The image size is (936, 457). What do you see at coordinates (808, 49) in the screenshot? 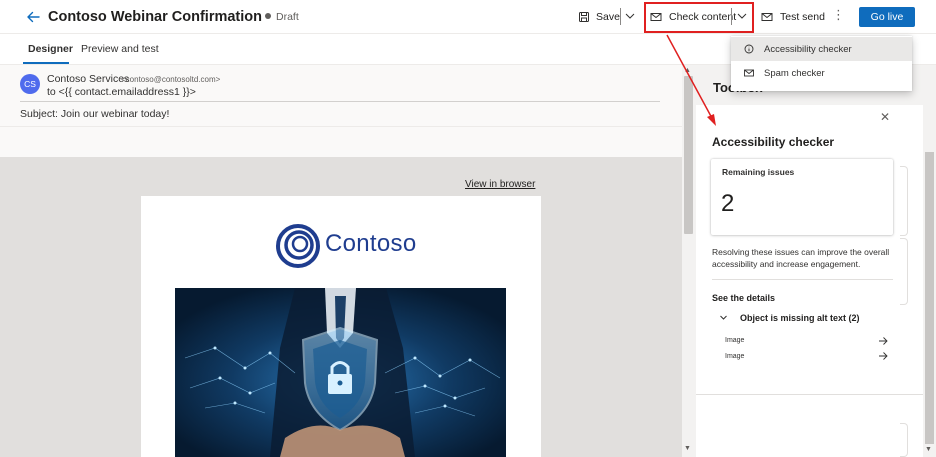
I see `menu-item-label: Accessibility checker` at bounding box center [808, 49].